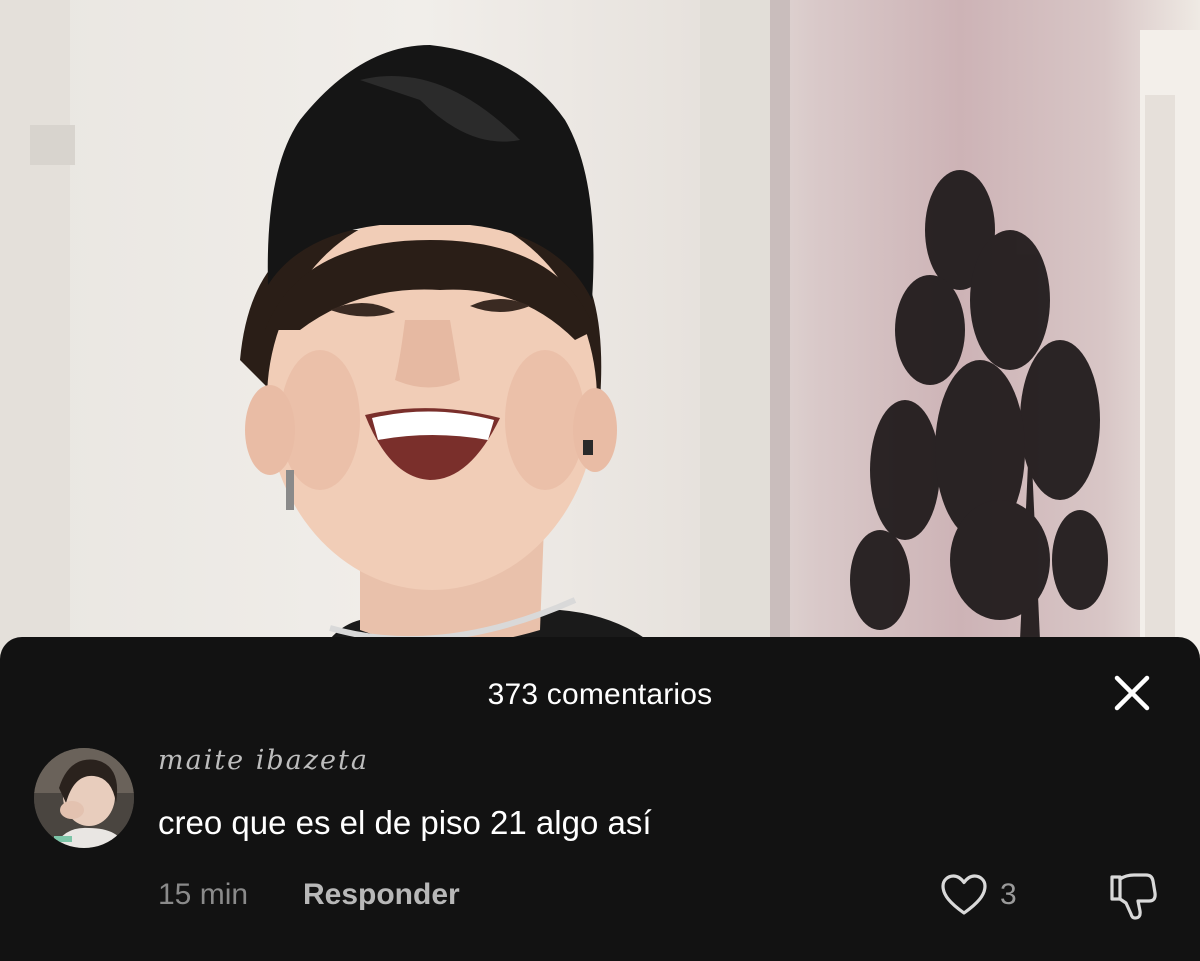 This screenshot has width=1200, height=961. I want to click on avatar, so click(84, 798).